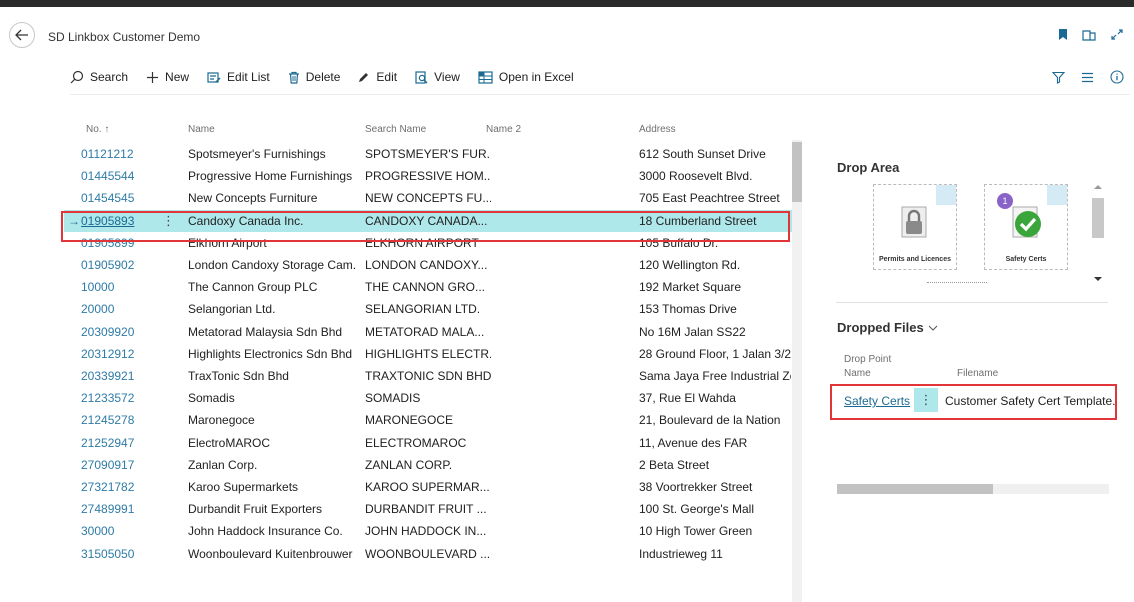  I want to click on edit-button: Edit, so click(377, 77).